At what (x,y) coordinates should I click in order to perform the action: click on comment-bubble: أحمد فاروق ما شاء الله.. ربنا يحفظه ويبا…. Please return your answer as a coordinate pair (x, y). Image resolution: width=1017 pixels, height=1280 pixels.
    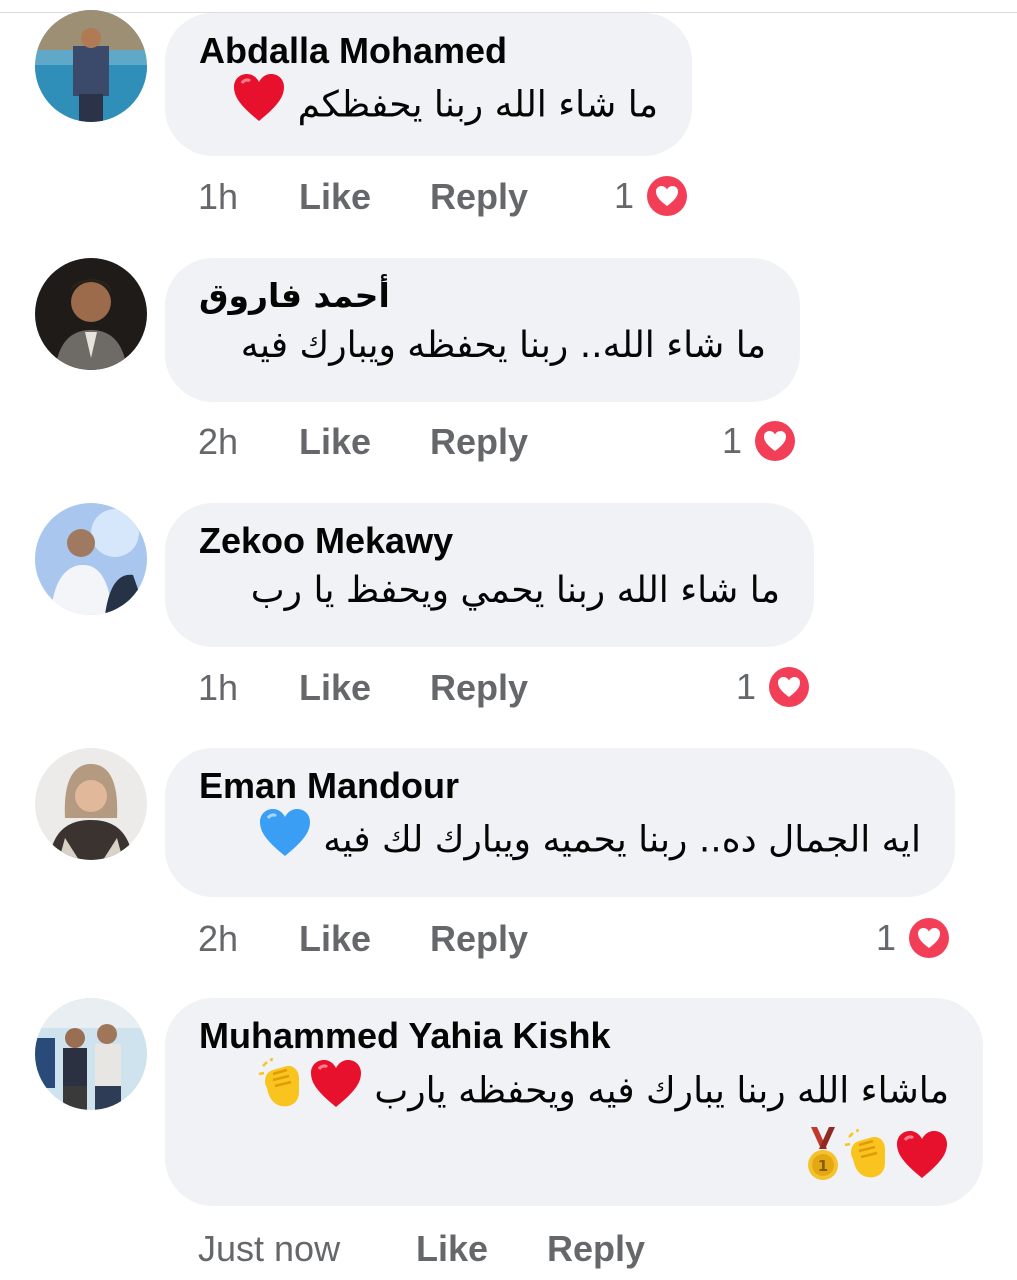
    Looking at the image, I should click on (482, 330).